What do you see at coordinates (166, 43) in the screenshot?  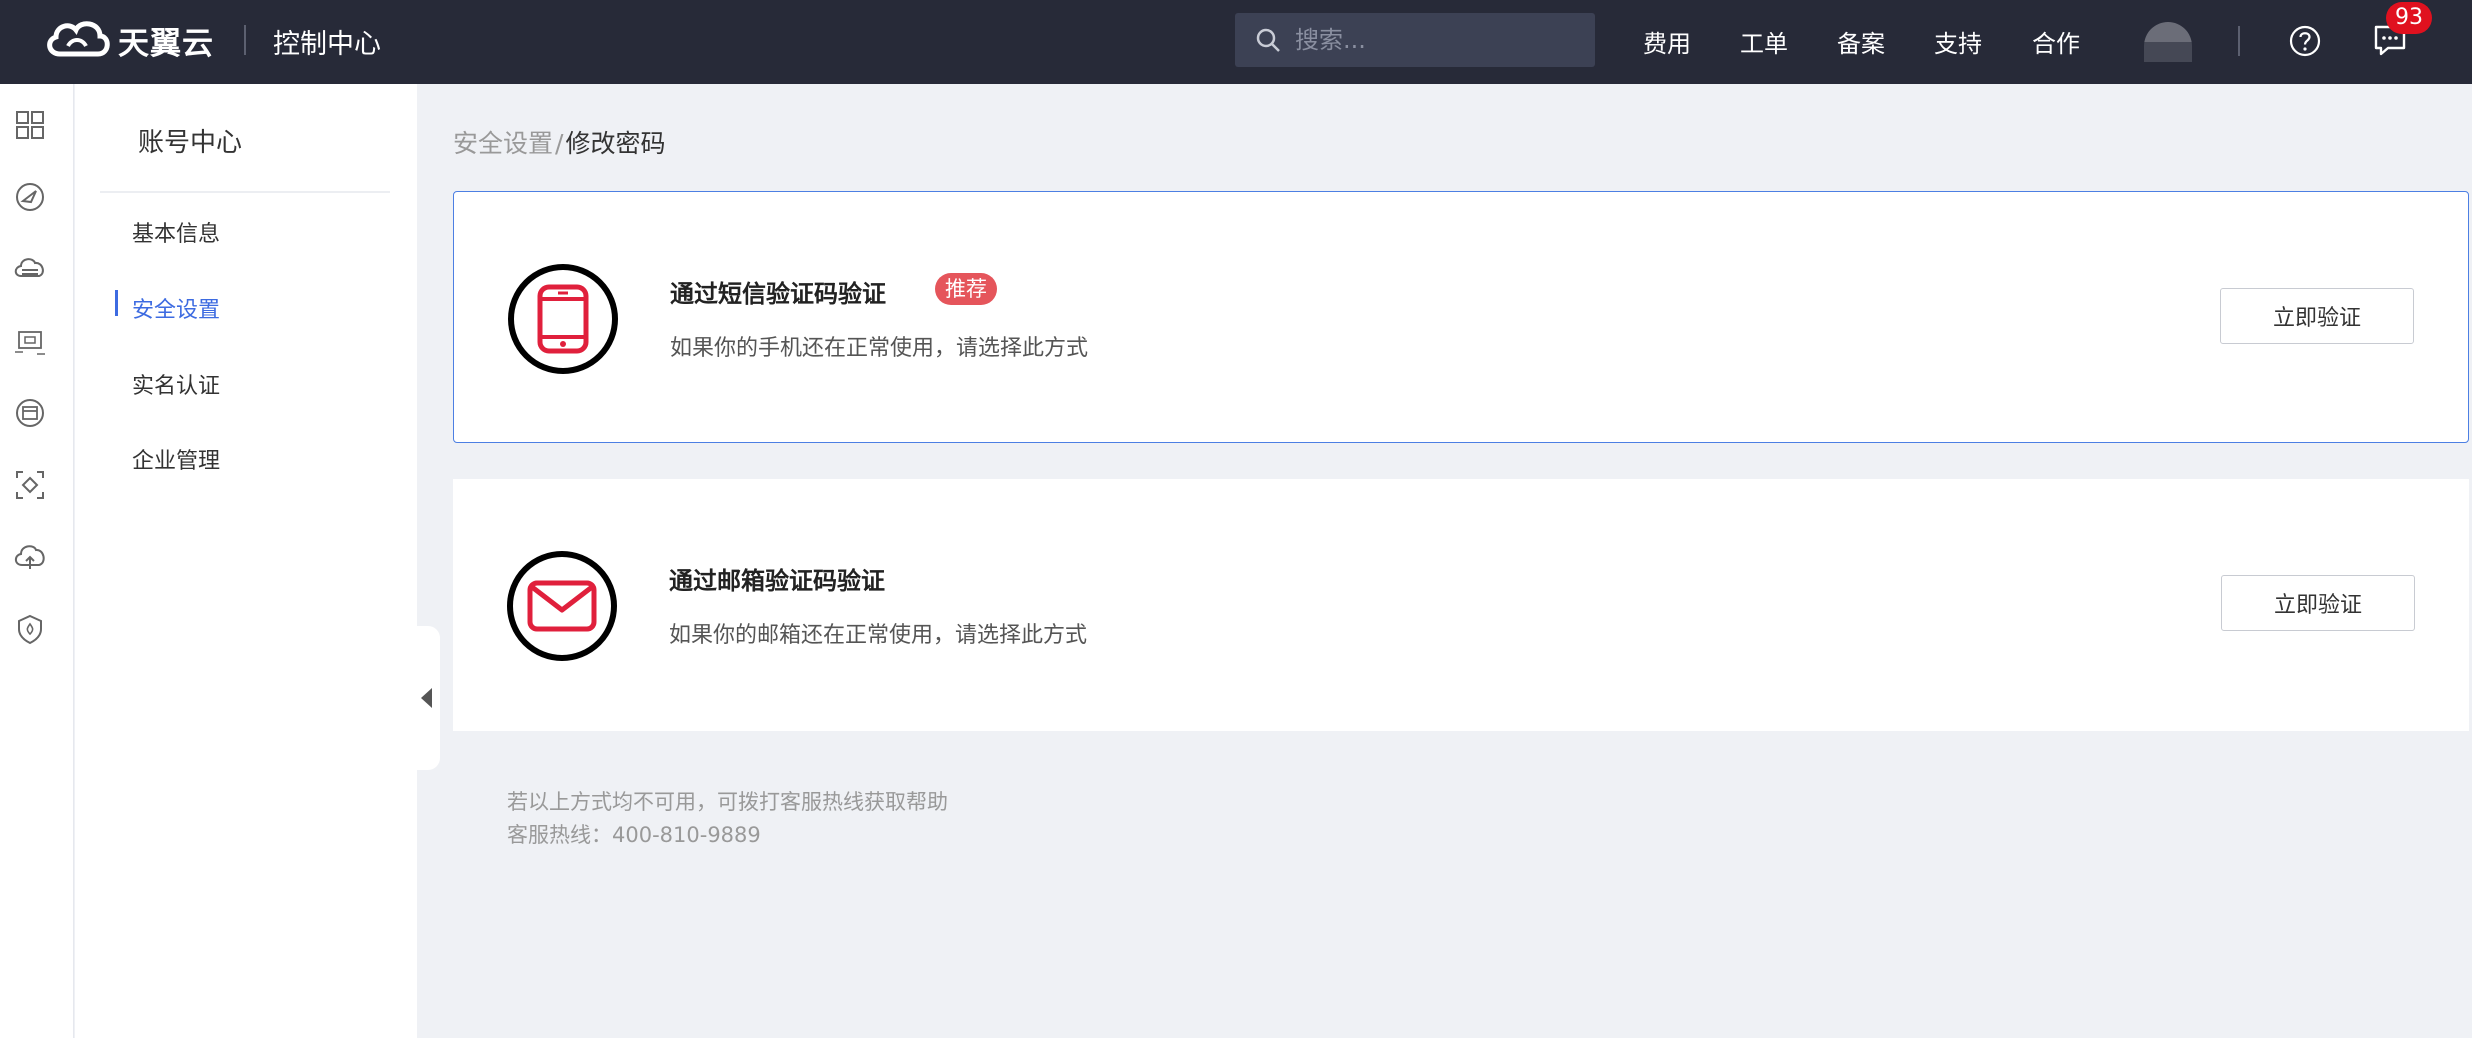 I see `brand-name: 天翼云` at bounding box center [166, 43].